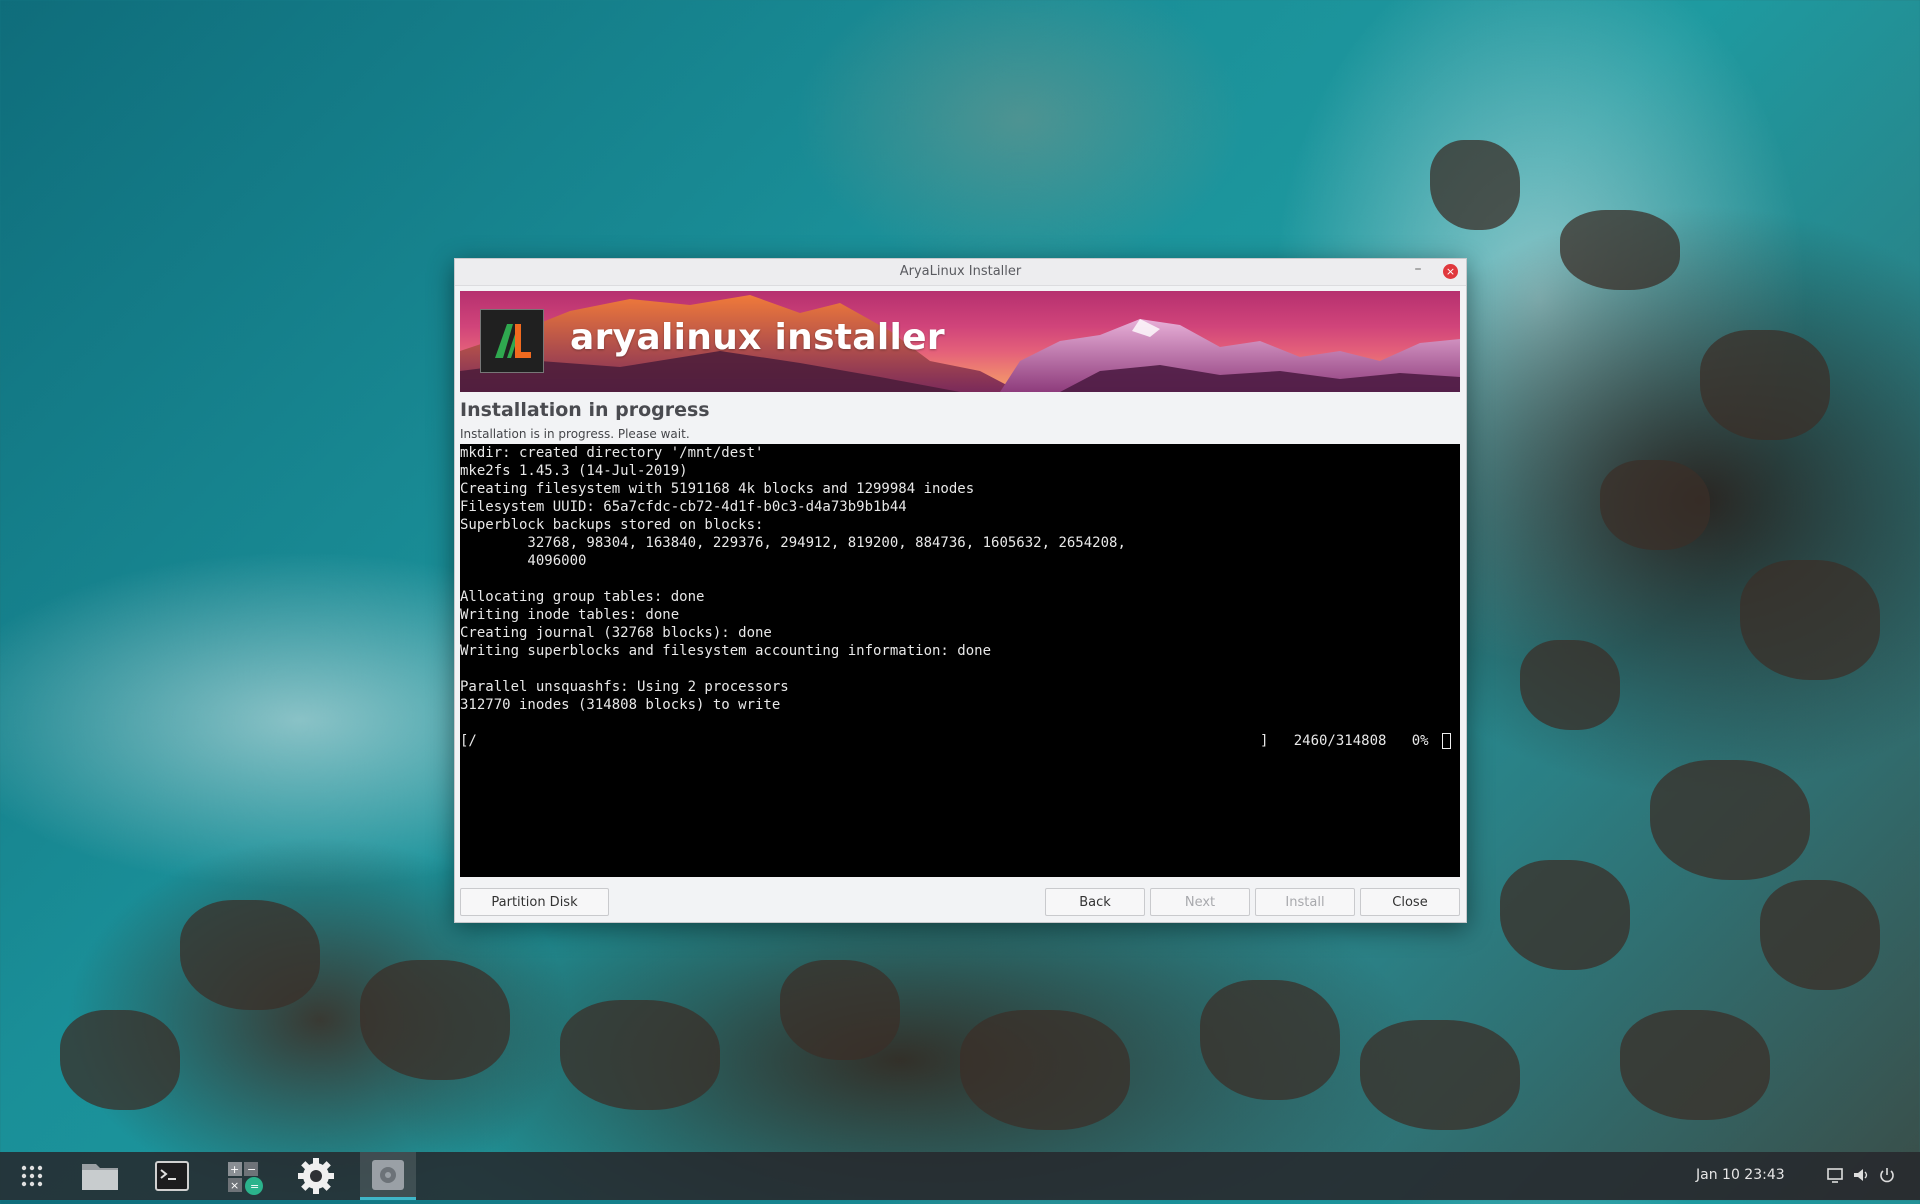 This screenshot has height=1204, width=1920. Describe the element at coordinates (244, 1176) in the screenshot. I see `calculator-icon: + − × =` at that location.